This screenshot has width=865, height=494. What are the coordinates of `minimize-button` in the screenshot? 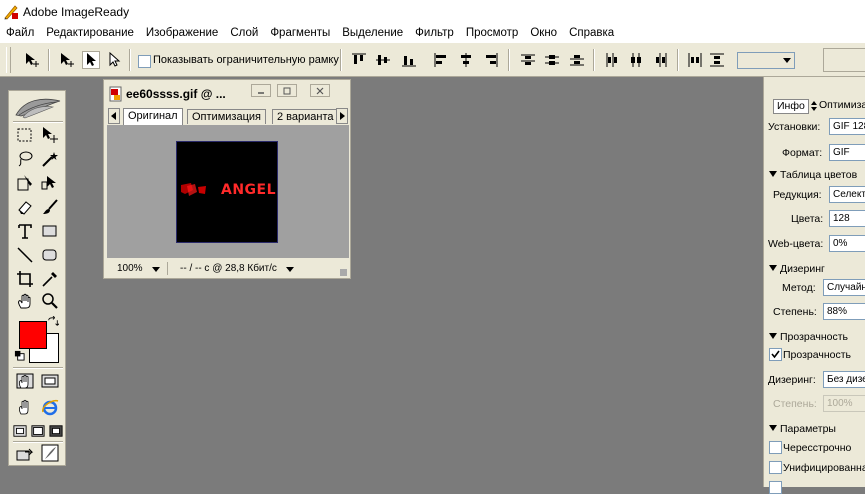 It's located at (261, 90).